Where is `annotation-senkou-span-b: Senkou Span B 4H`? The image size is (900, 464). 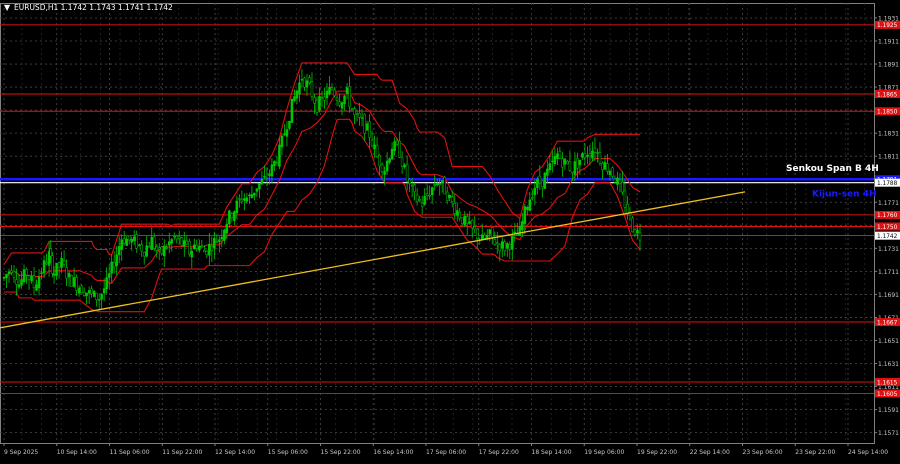
annotation-senkou-span-b: Senkou Span B 4H is located at coordinates (832, 169).